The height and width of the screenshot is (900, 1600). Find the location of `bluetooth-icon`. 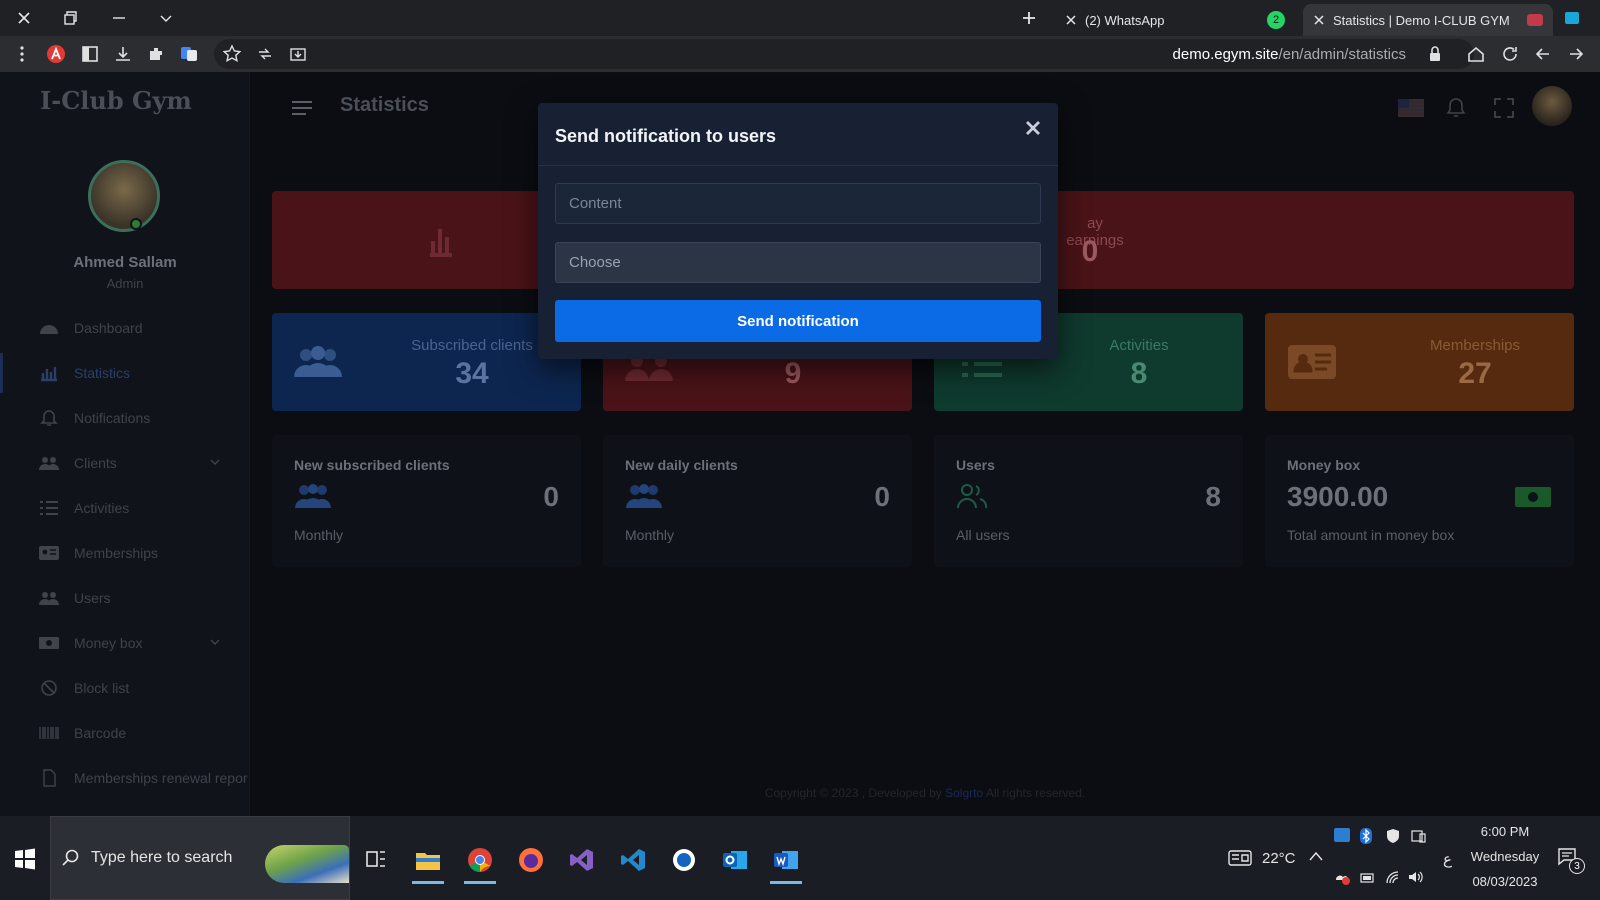

bluetooth-icon is located at coordinates (1366, 836).